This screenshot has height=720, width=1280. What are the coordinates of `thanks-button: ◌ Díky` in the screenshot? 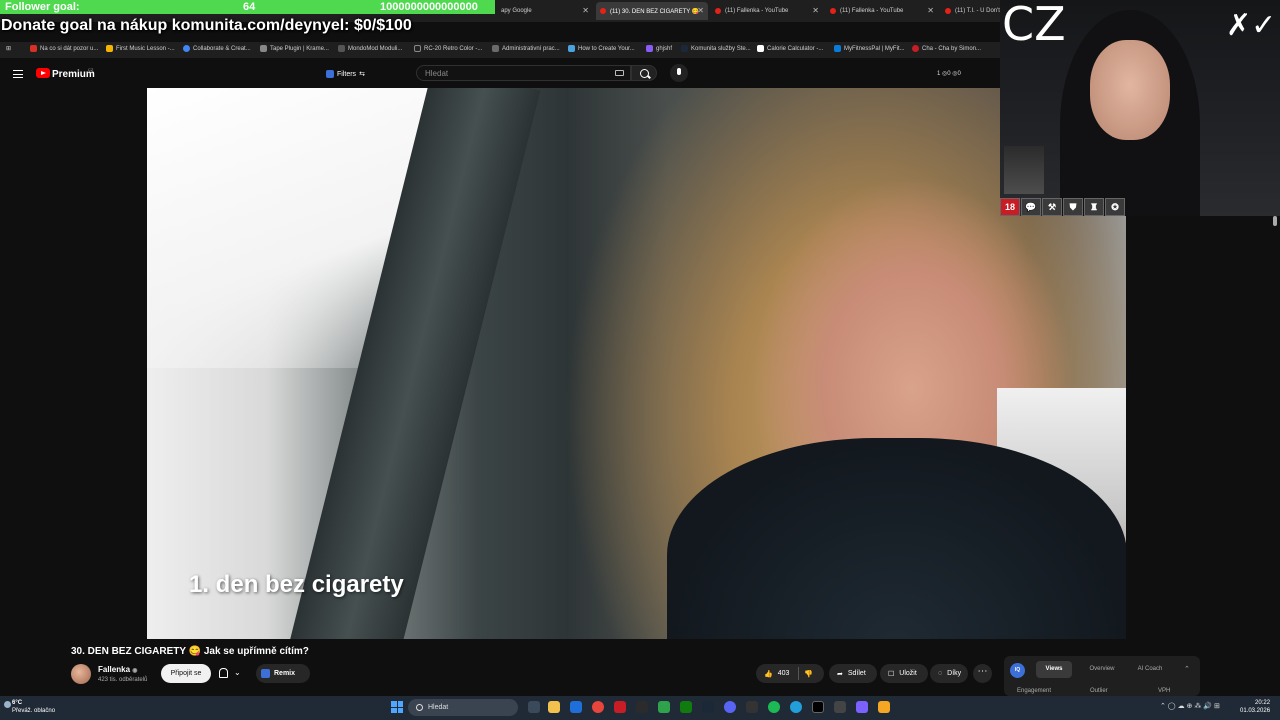 It's located at (949, 673).